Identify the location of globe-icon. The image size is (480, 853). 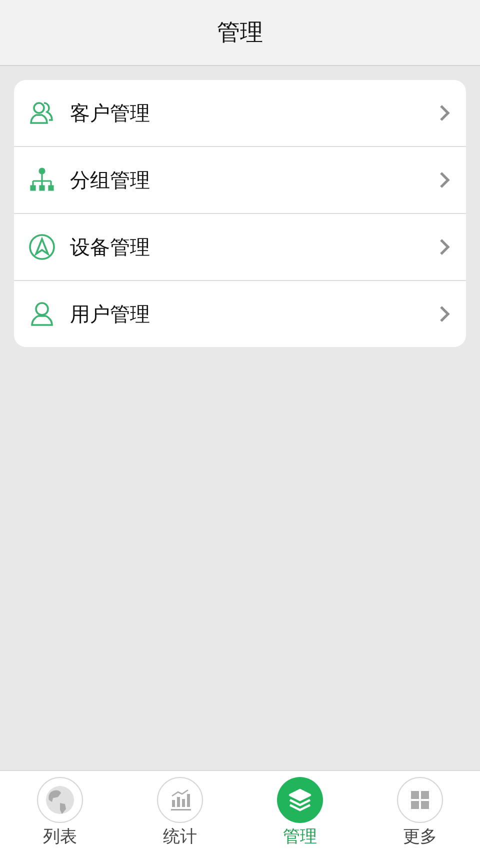
(60, 800).